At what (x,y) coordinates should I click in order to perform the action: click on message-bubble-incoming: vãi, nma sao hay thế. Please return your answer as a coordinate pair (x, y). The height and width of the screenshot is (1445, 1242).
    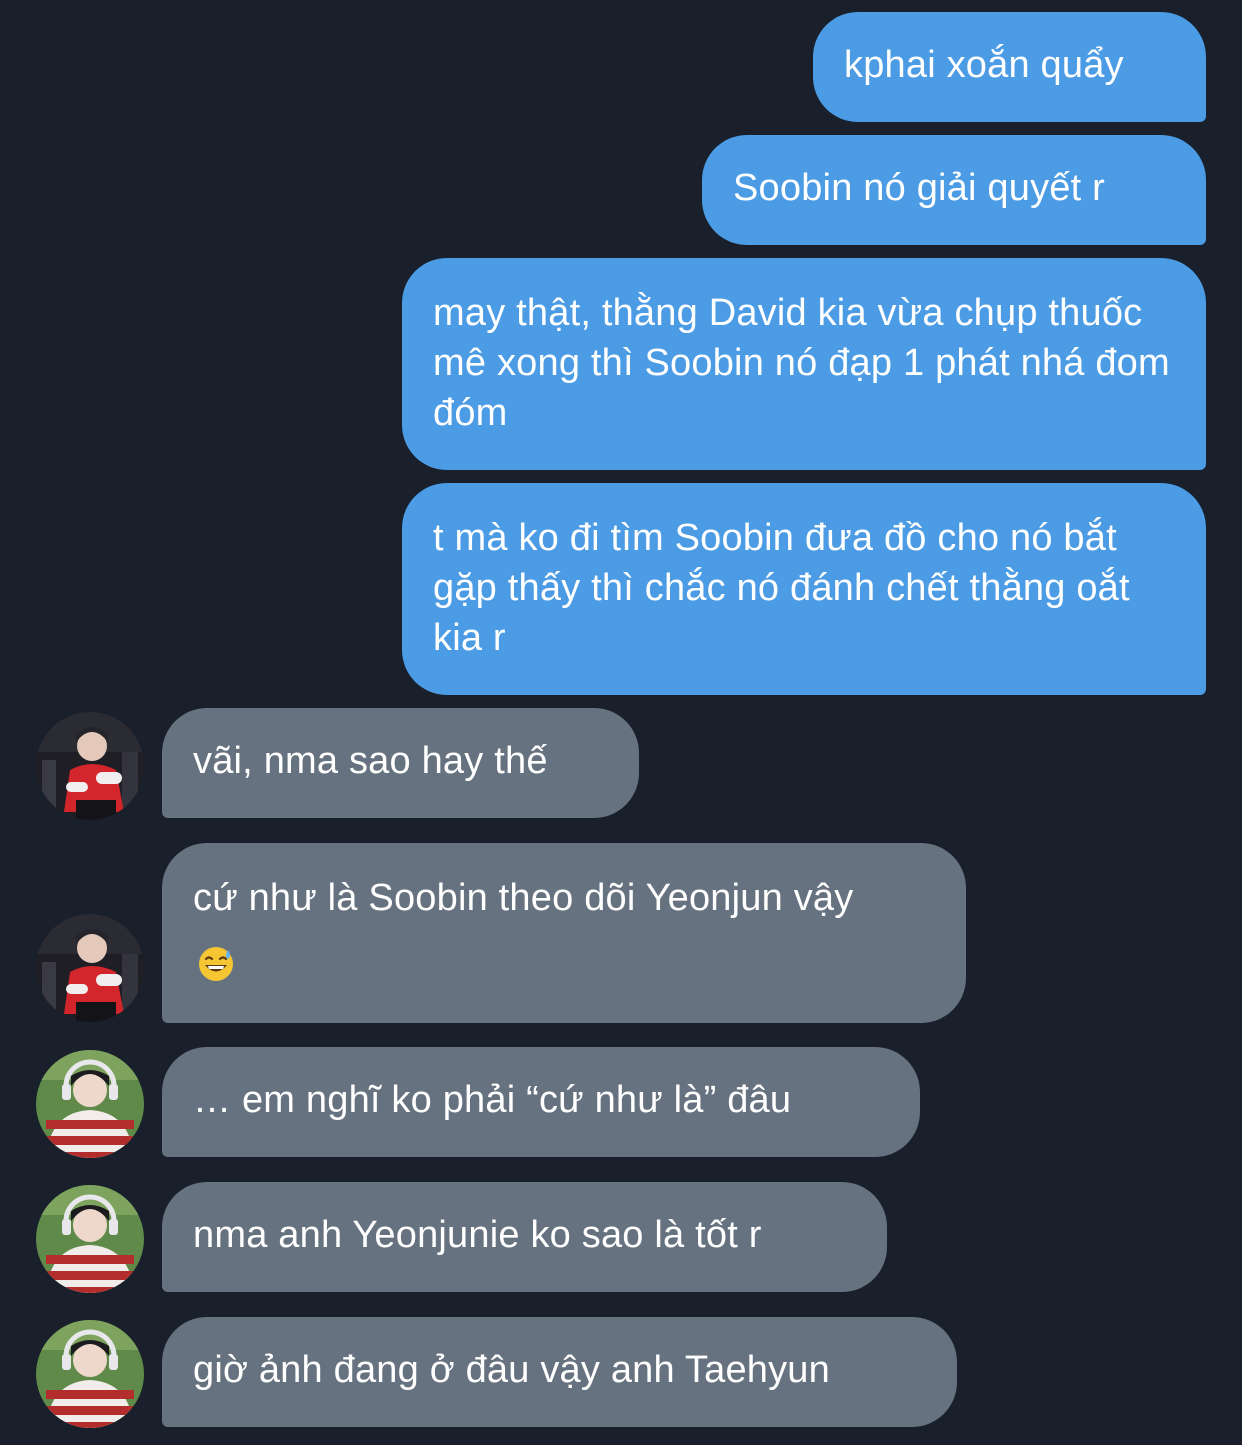
    Looking at the image, I should click on (400, 763).